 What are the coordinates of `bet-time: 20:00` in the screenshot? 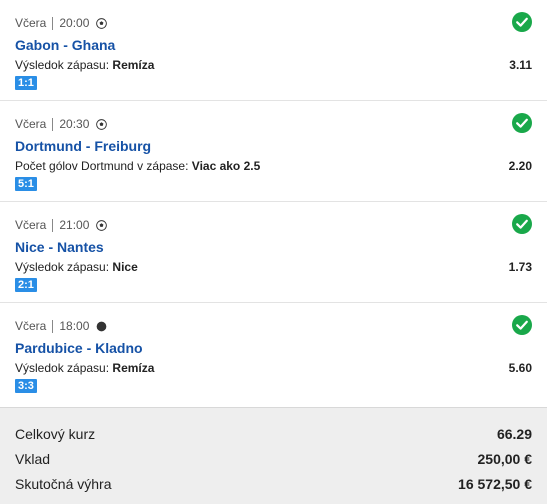 It's located at (74, 23).